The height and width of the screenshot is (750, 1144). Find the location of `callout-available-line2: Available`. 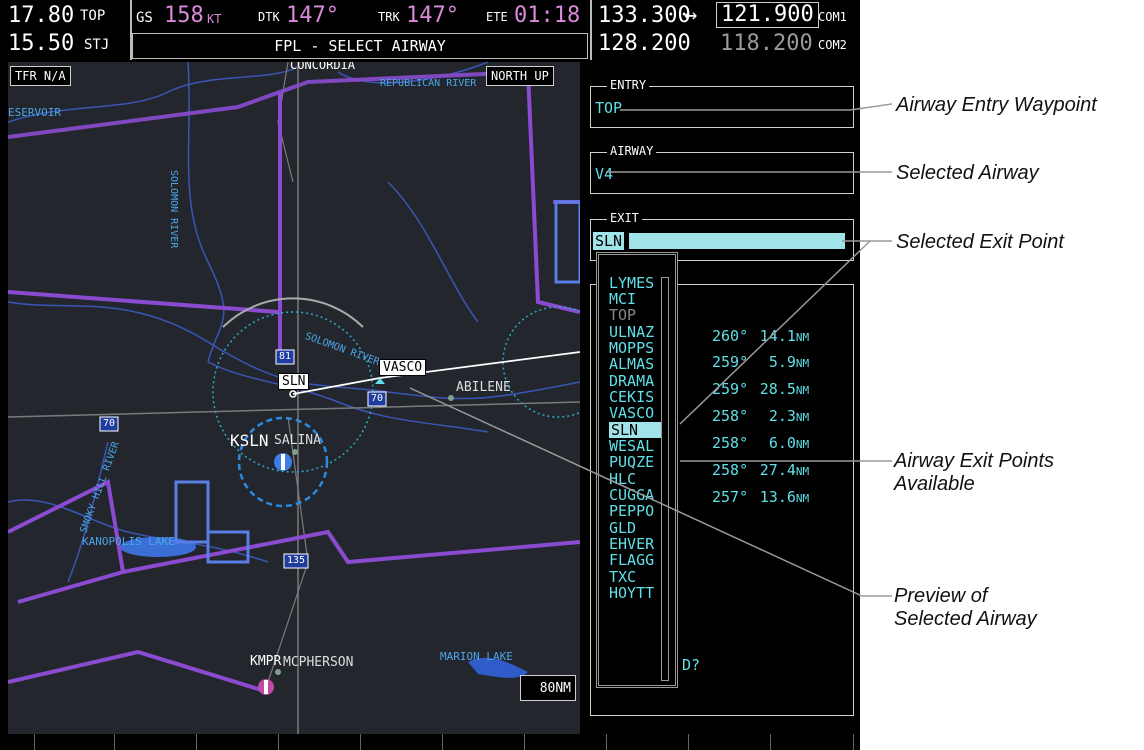

callout-available-line2: Available is located at coordinates (934, 484).